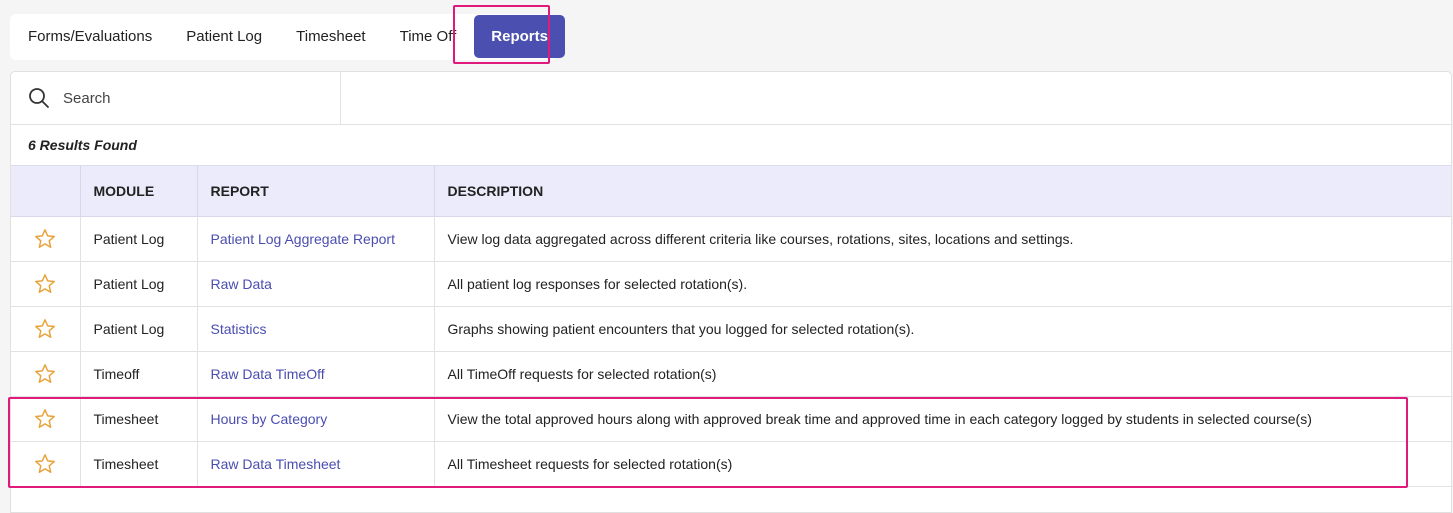 This screenshot has height=513, width=1453. Describe the element at coordinates (303, 239) in the screenshot. I see `report-link: Patient Log Aggregate Report` at that location.